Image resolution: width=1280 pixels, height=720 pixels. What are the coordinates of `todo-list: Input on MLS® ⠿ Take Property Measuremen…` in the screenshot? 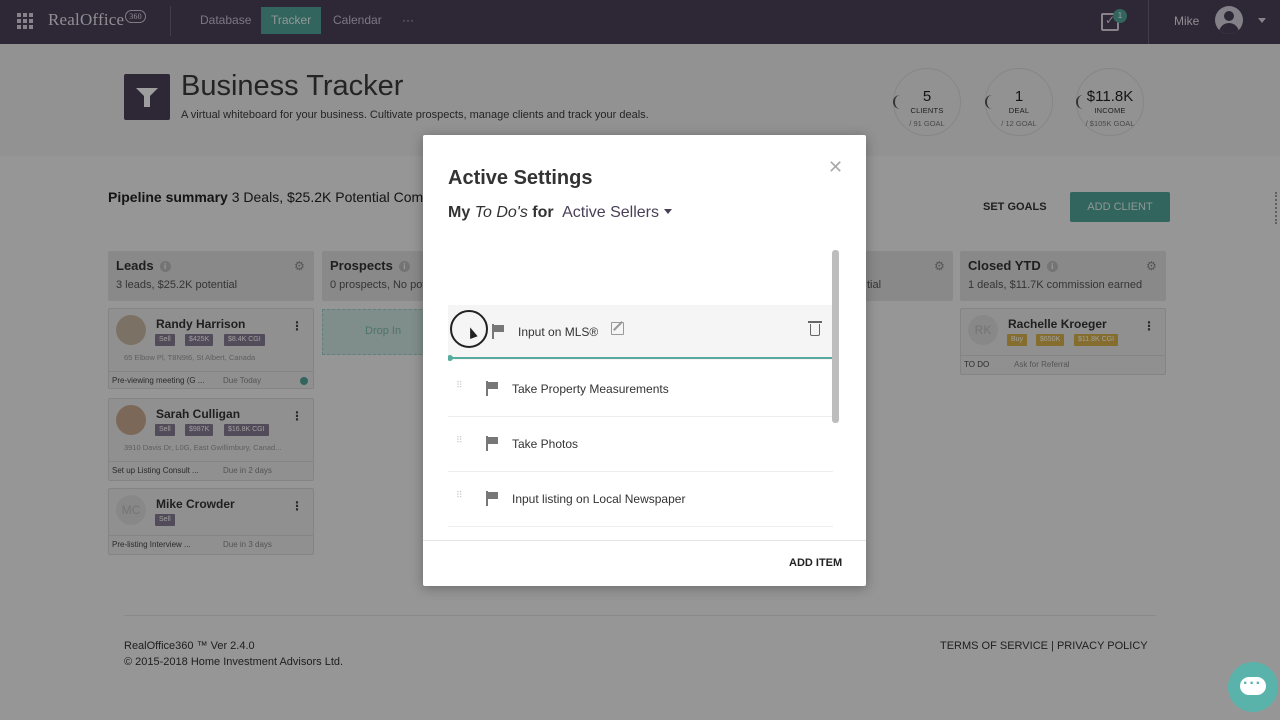 It's located at (644, 395).